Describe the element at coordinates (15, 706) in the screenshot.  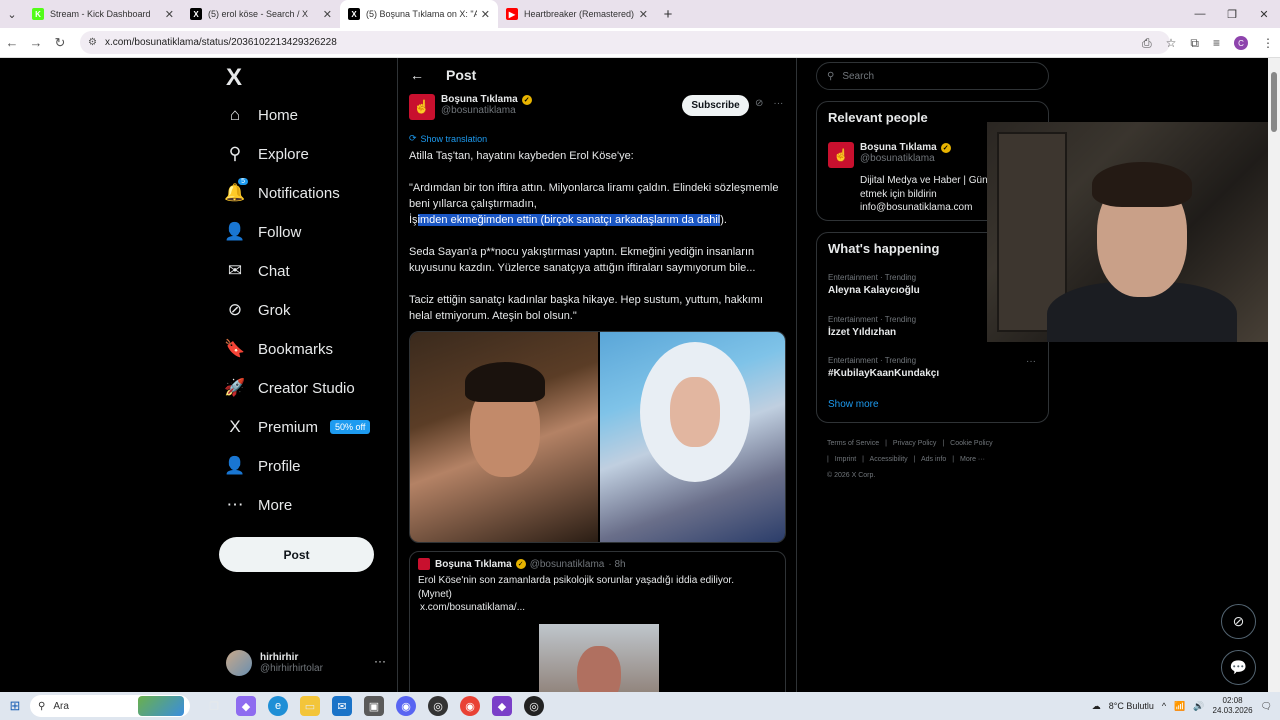
I see `start-button: ⊞` at that location.